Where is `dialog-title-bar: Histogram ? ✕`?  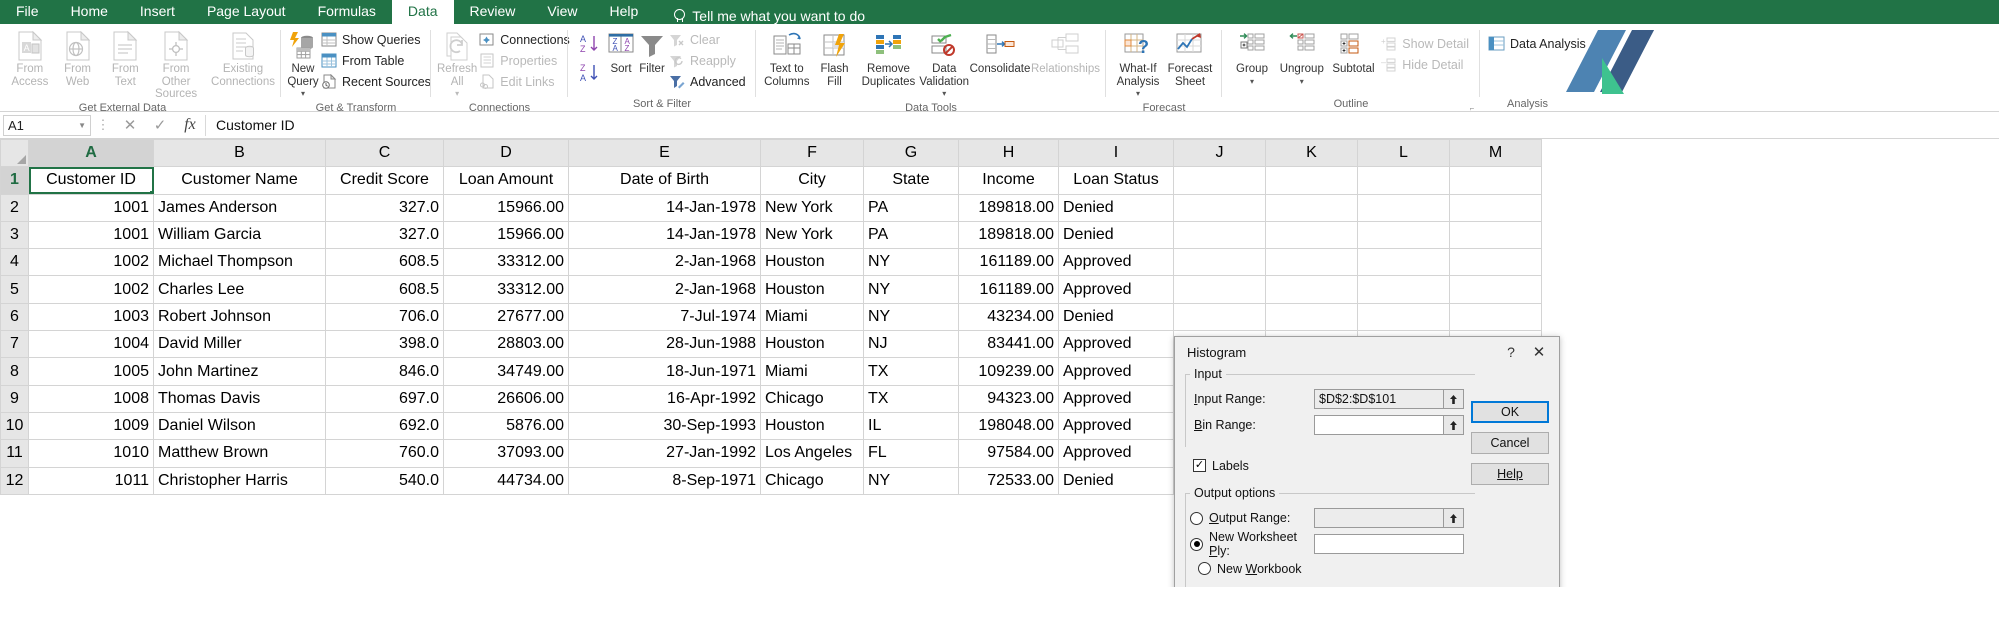 dialog-title-bar: Histogram ? ✕ is located at coordinates (1367, 352).